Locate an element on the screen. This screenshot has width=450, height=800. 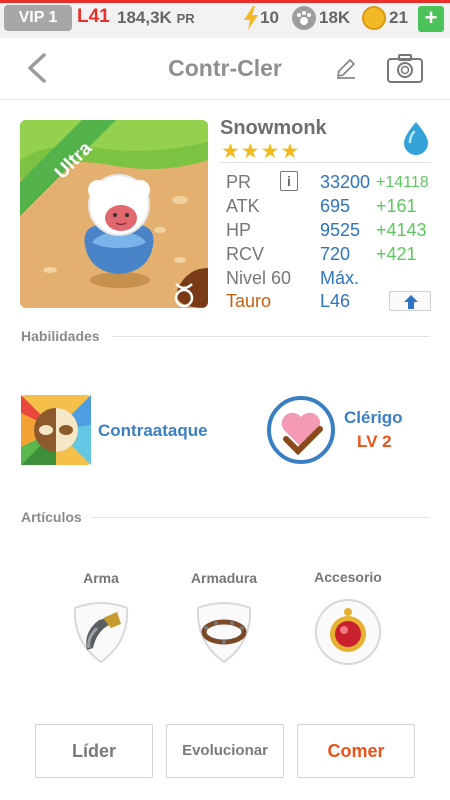
monster-portrait-art is located at coordinates (114, 214).